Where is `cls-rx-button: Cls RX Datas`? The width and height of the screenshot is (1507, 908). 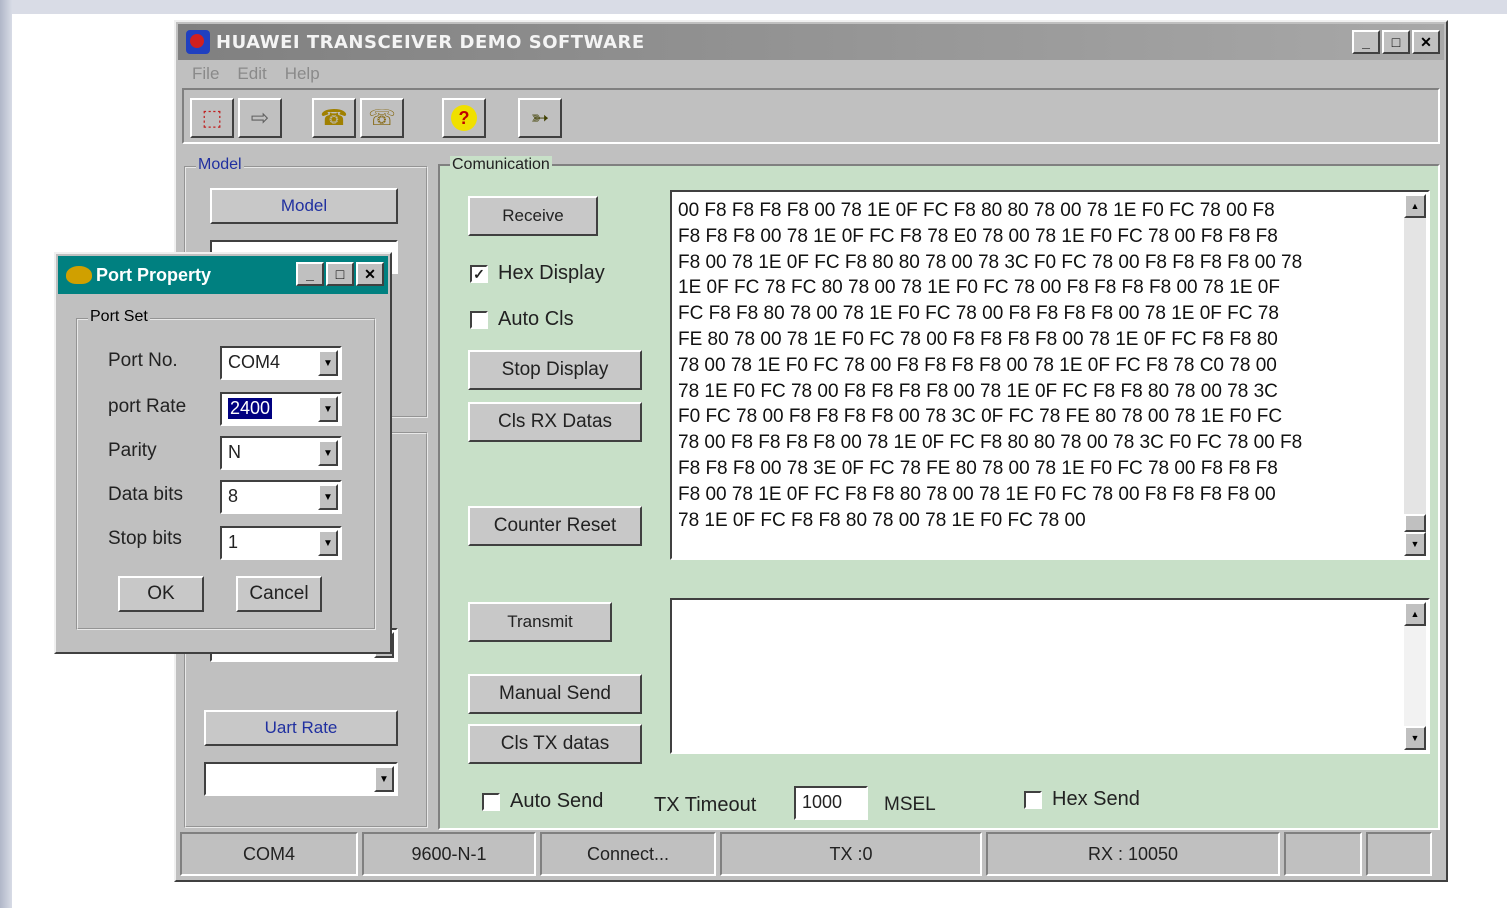
cls-rx-button: Cls RX Datas is located at coordinates (555, 422).